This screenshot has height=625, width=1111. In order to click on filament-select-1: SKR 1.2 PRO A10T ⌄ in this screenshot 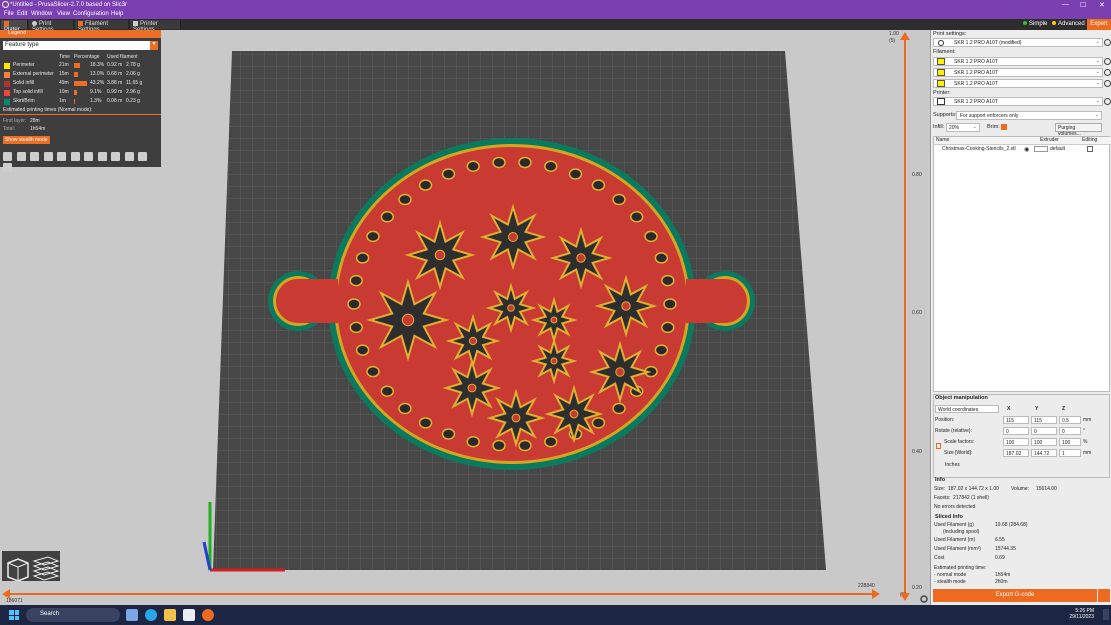, I will do `click(1018, 61)`.